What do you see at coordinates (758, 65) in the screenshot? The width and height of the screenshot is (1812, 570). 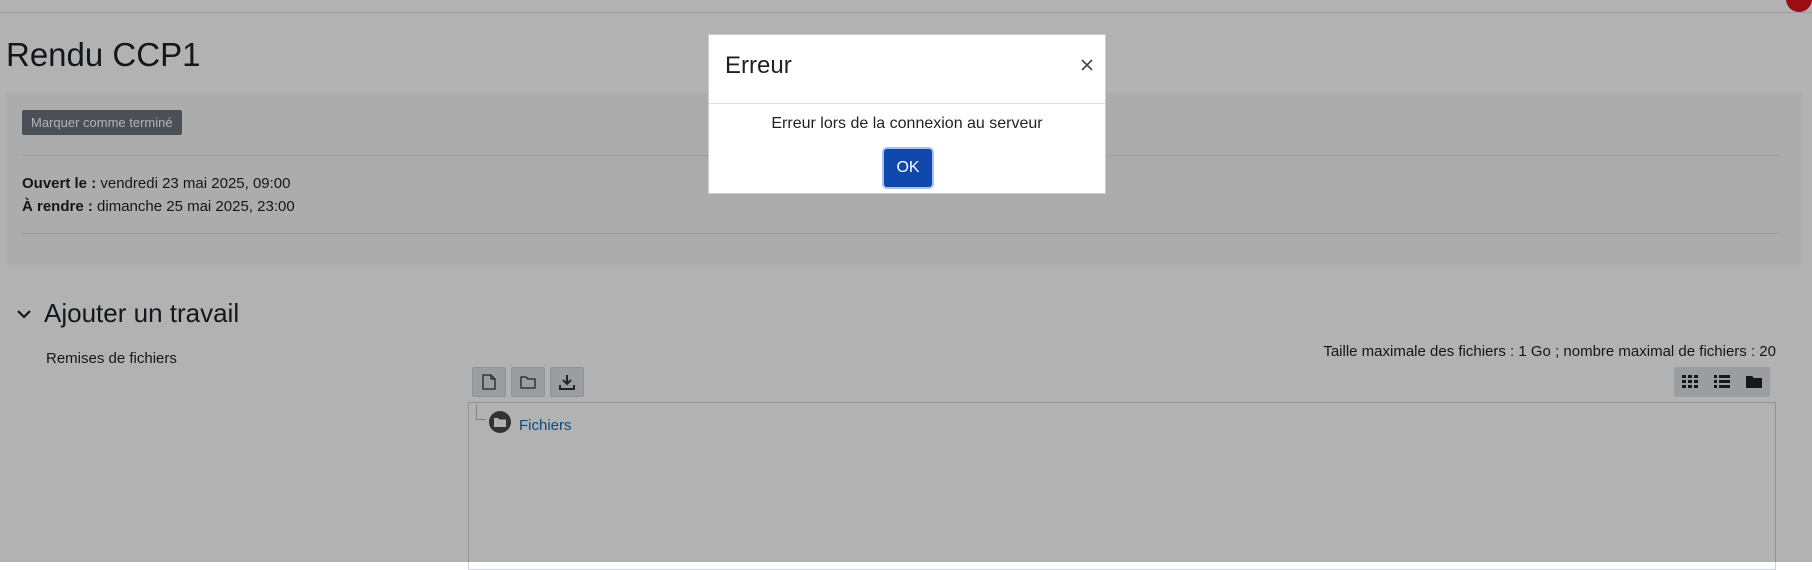 I see `modal-title: Erreur` at bounding box center [758, 65].